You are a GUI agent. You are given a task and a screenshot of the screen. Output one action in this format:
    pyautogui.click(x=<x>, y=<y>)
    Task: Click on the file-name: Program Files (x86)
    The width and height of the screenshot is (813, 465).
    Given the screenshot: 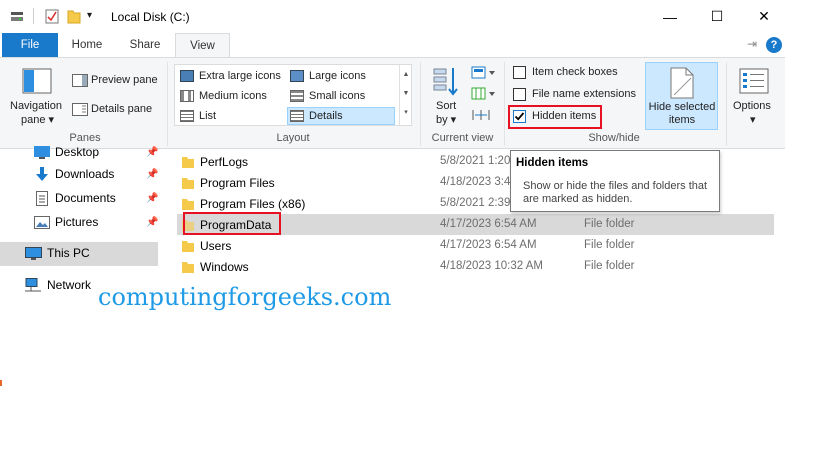 What is the action you would take?
    pyautogui.click(x=253, y=204)
    